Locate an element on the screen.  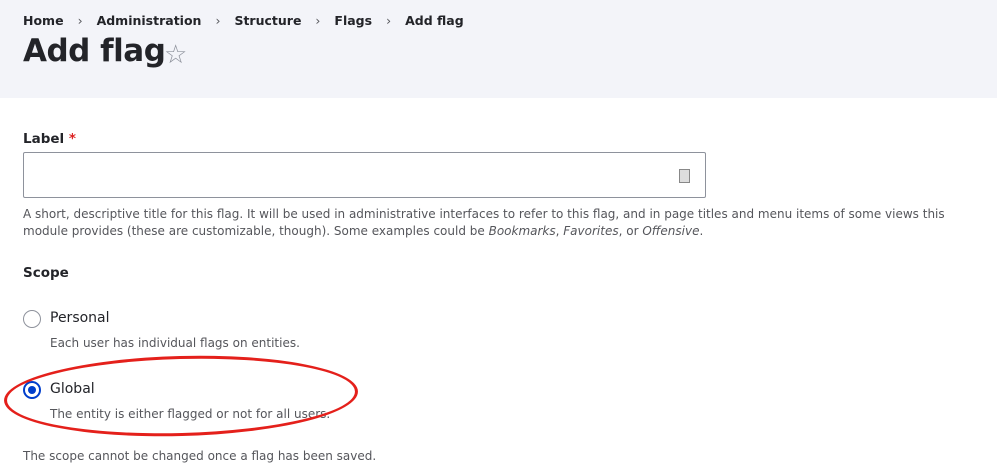
scope-label: Scope is located at coordinates (46, 273).